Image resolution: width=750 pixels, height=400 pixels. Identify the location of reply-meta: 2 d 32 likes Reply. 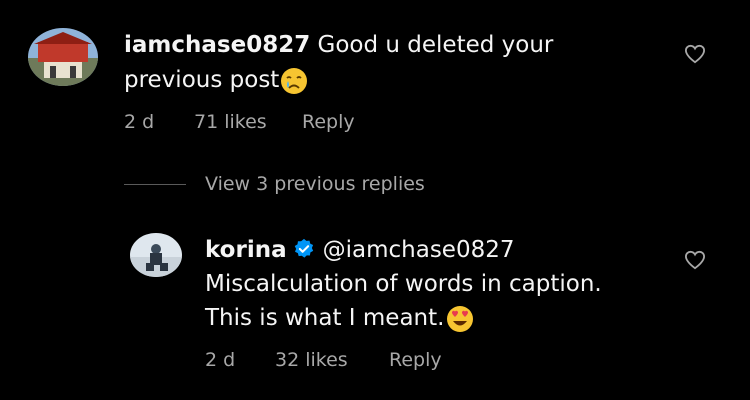
(355, 360).